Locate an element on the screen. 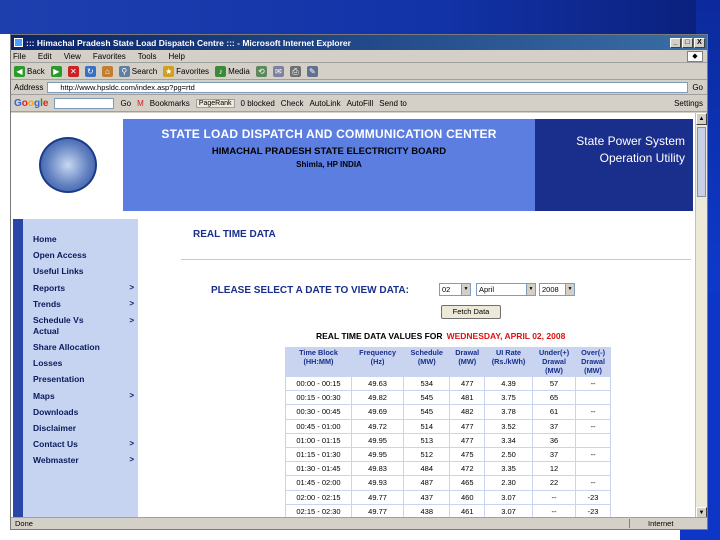 Image resolution: width=720 pixels, height=540 pixels. sidebar-item-losses: Losses is located at coordinates (80, 363).